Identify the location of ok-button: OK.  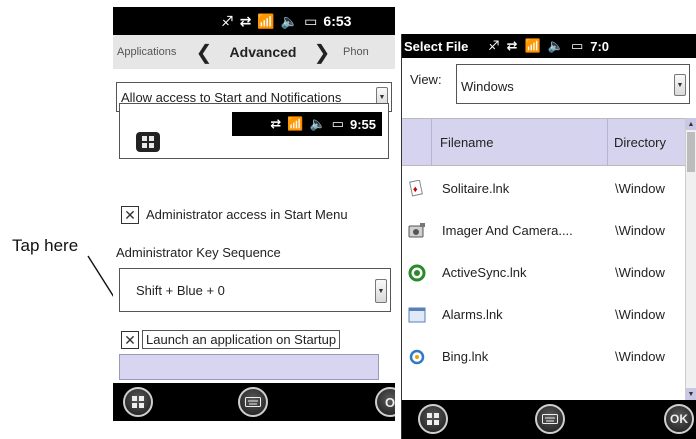
(679, 419).